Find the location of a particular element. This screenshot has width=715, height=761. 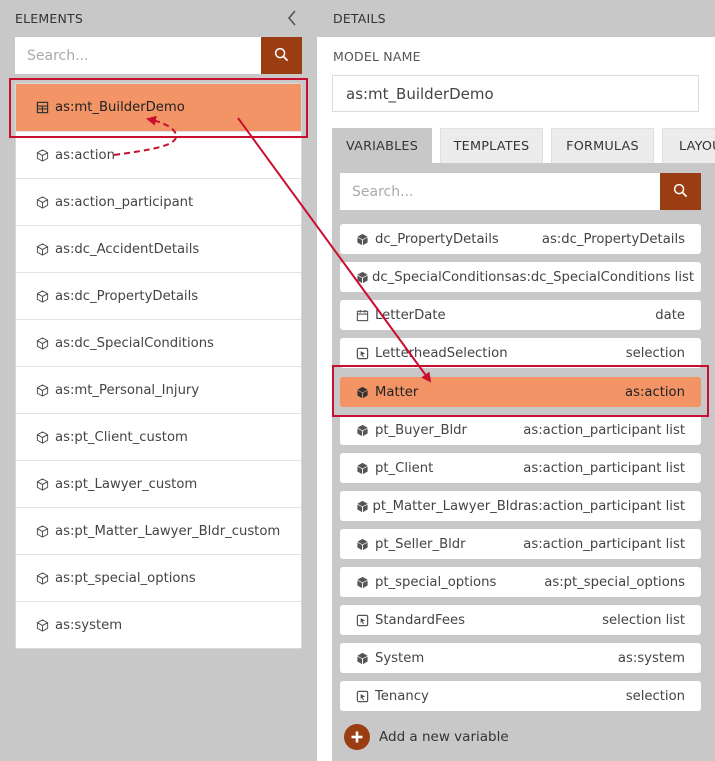

element-item: as:pt_special_options is located at coordinates (158, 577).